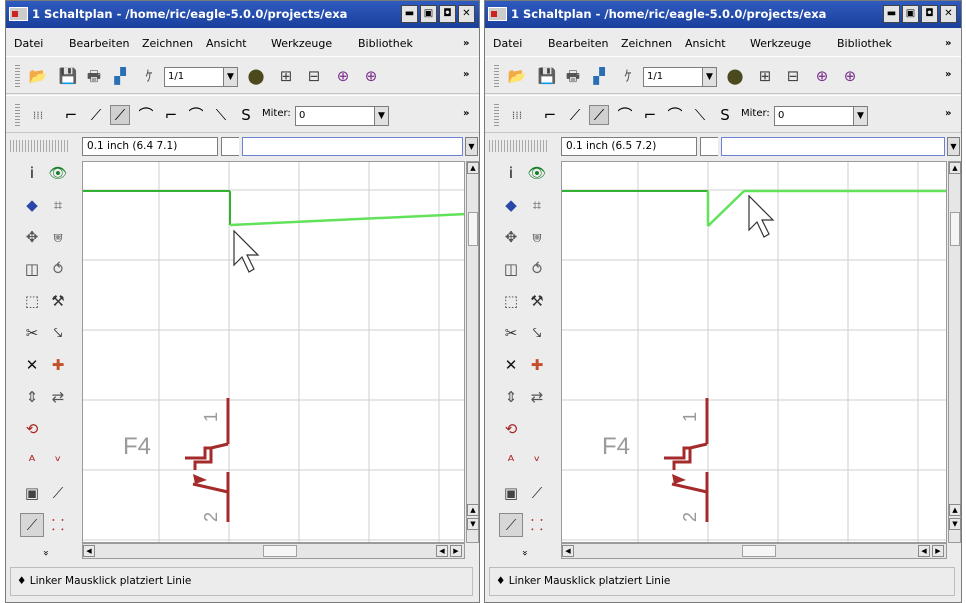 The height and width of the screenshot is (603, 966). I want to click on menu-item-bearbeiten: Bearbeiten, so click(99, 43).